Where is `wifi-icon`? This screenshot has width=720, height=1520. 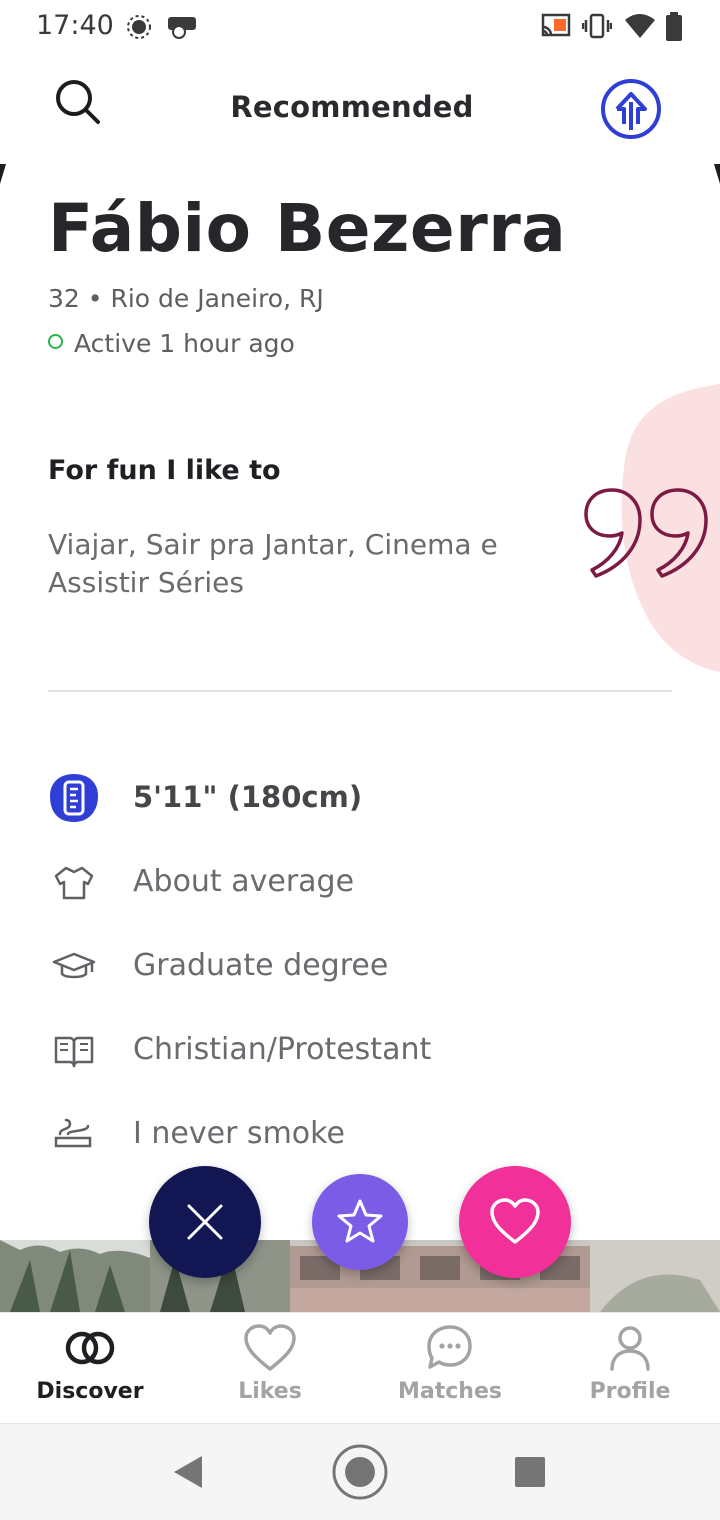
wifi-icon is located at coordinates (640, 26).